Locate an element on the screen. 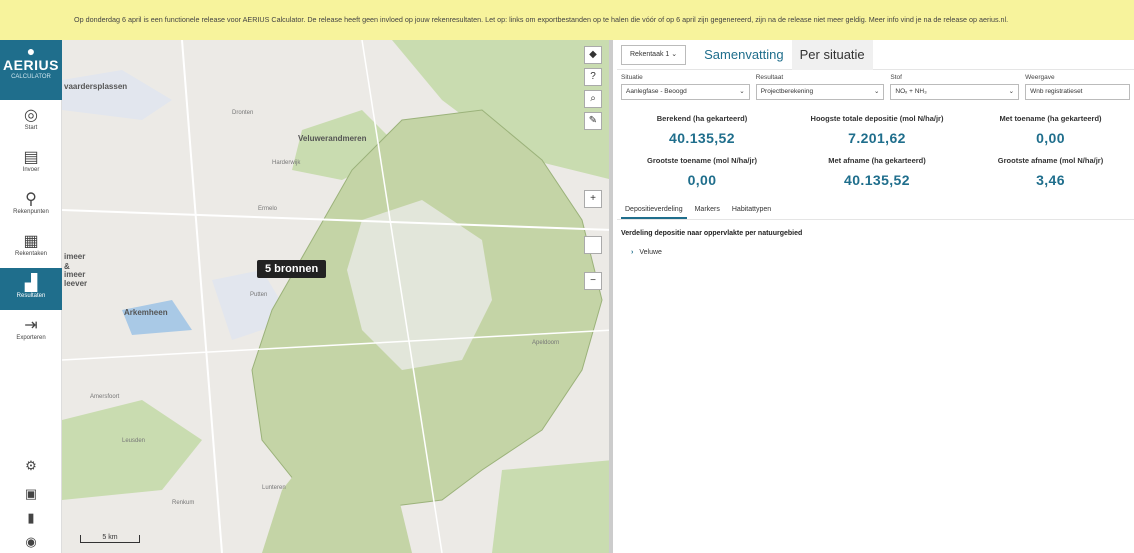 Image resolution: width=1134 pixels, height=553 pixels. select-value: NOₓ + NH₃ is located at coordinates (911, 91).